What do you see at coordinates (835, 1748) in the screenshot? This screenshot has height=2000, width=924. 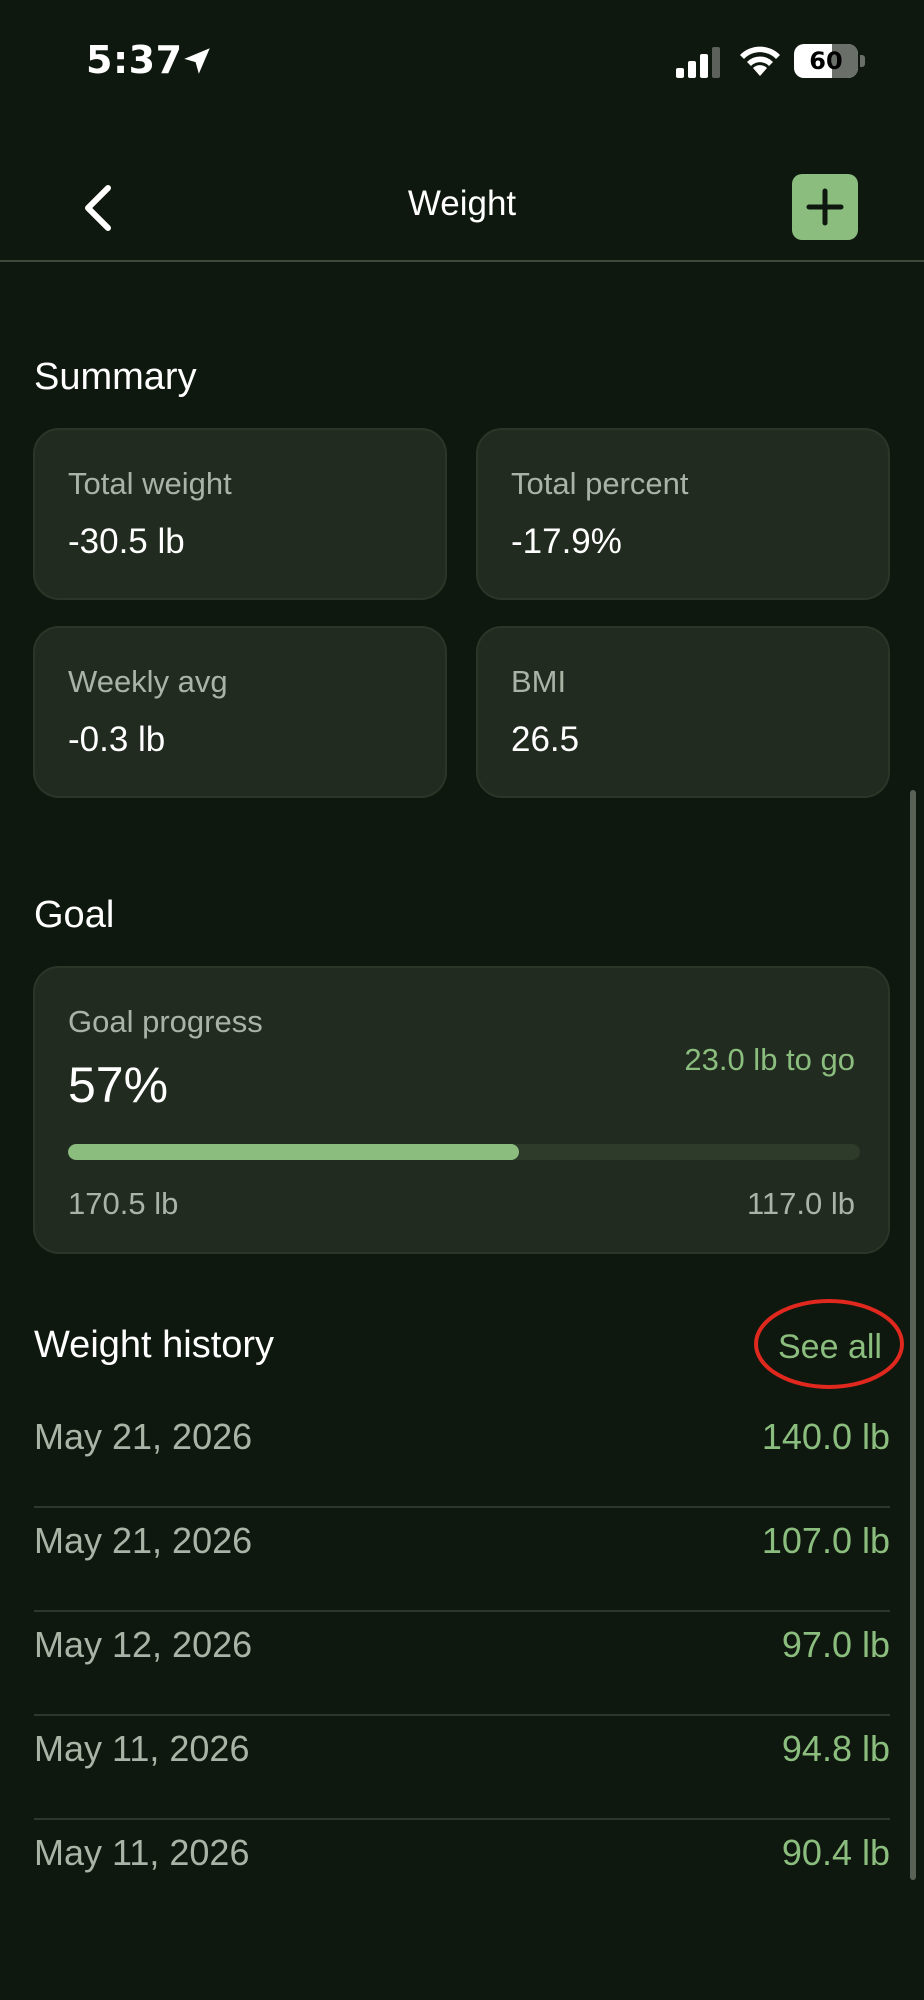 I see `history-weight: 94.8 lb` at bounding box center [835, 1748].